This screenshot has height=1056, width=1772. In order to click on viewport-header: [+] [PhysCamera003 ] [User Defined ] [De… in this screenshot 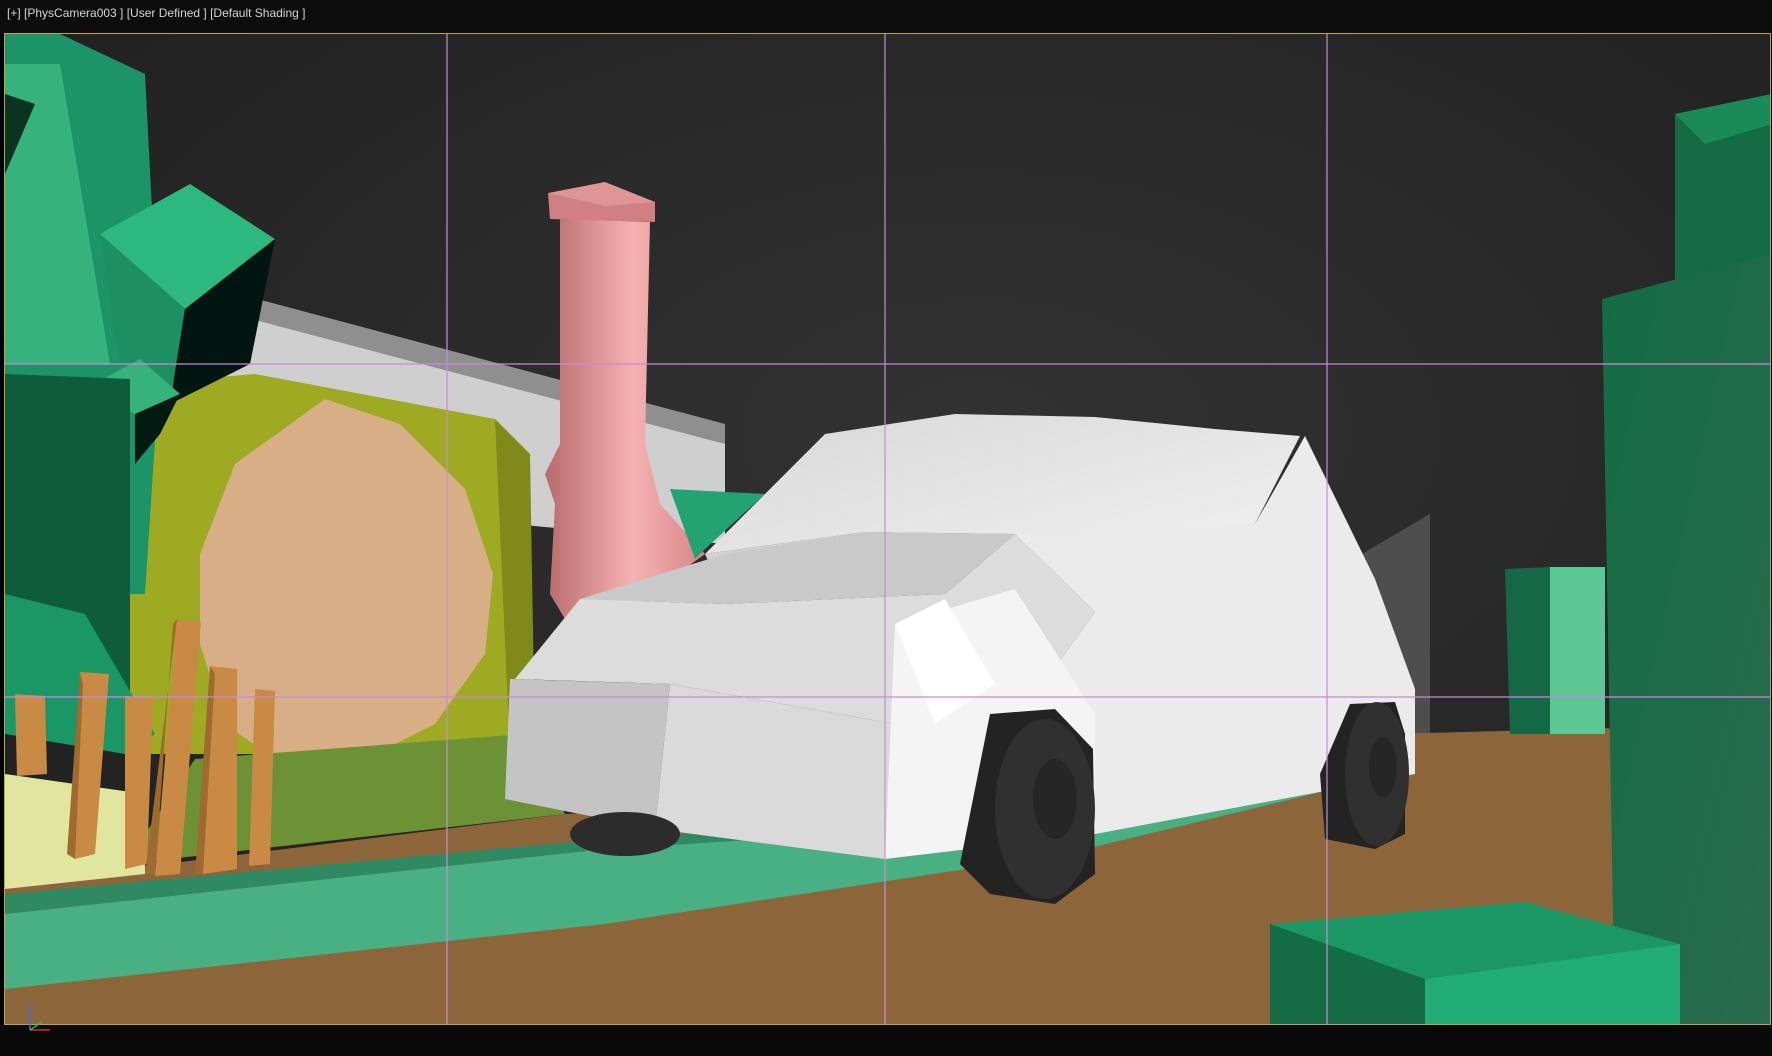, I will do `click(886, 16)`.